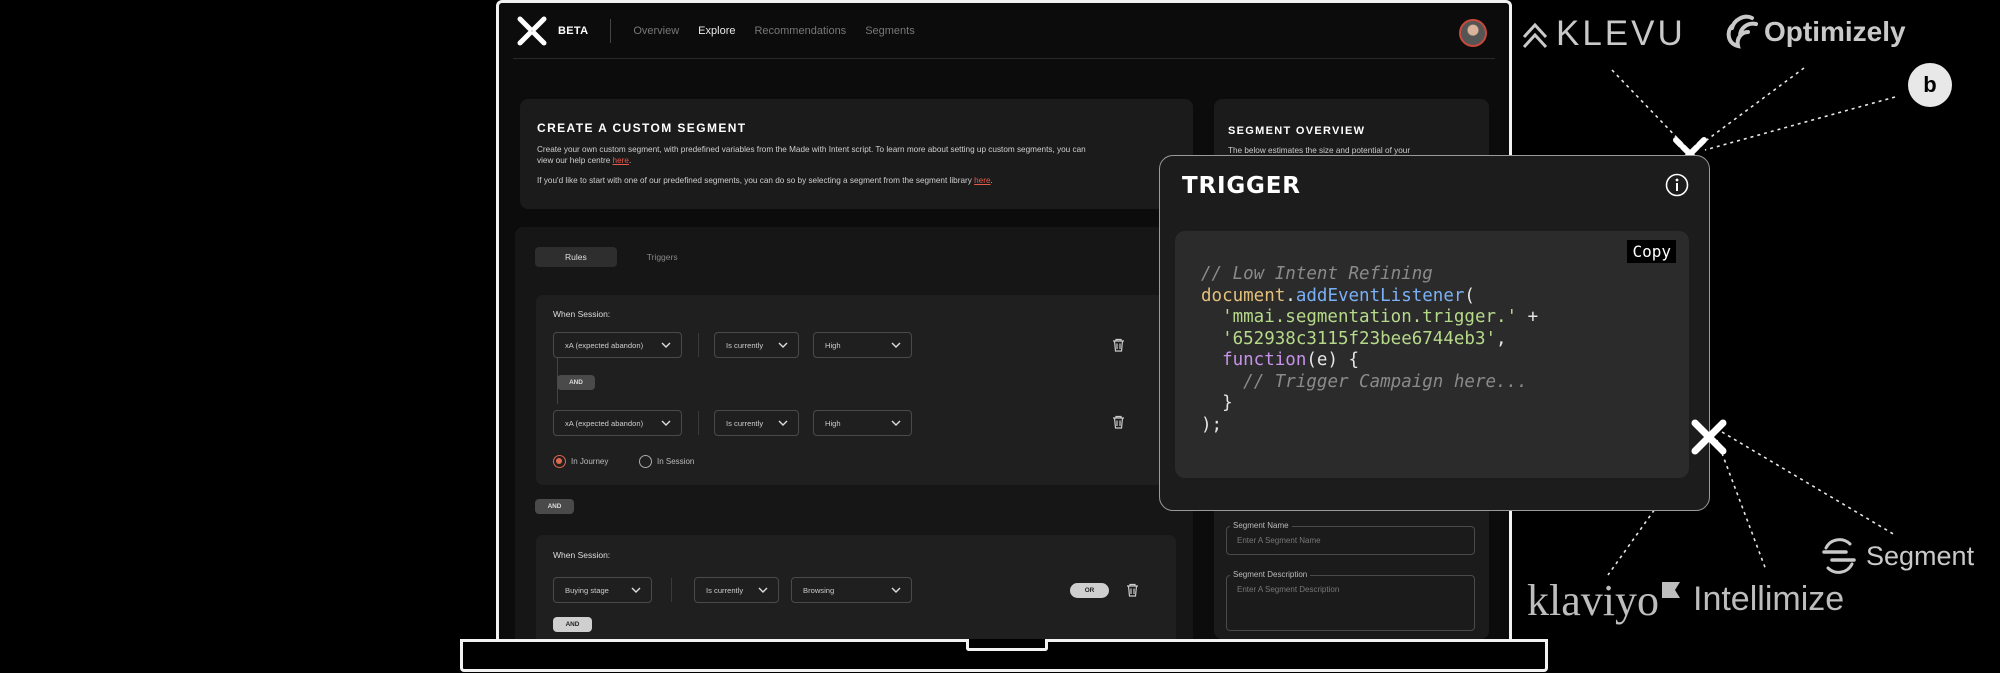 This screenshot has height=673, width=2000. I want to click on segment-description-label: Segment Description, so click(1270, 574).